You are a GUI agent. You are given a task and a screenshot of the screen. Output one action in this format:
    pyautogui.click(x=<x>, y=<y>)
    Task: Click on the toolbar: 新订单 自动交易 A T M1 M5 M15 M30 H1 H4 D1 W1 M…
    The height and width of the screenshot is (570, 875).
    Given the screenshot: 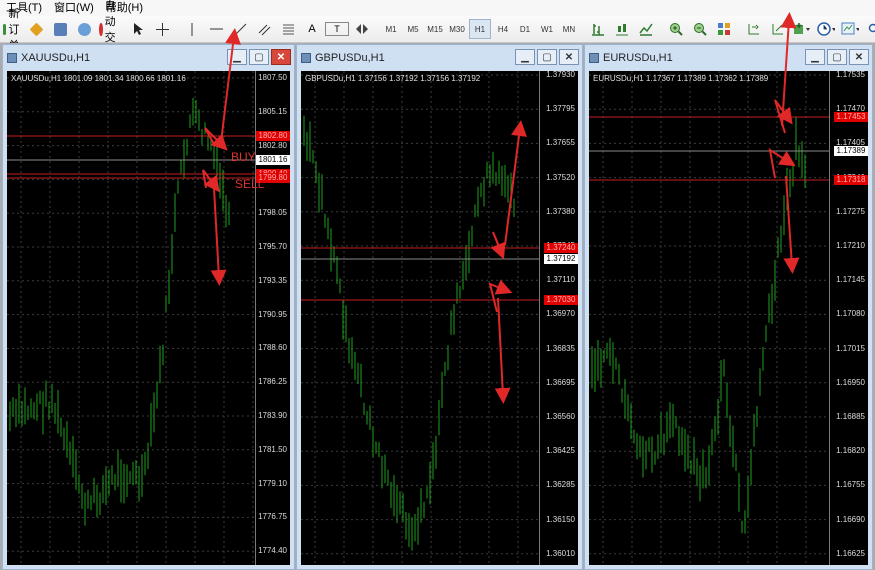 What is the action you would take?
    pyautogui.click(x=437, y=30)
    